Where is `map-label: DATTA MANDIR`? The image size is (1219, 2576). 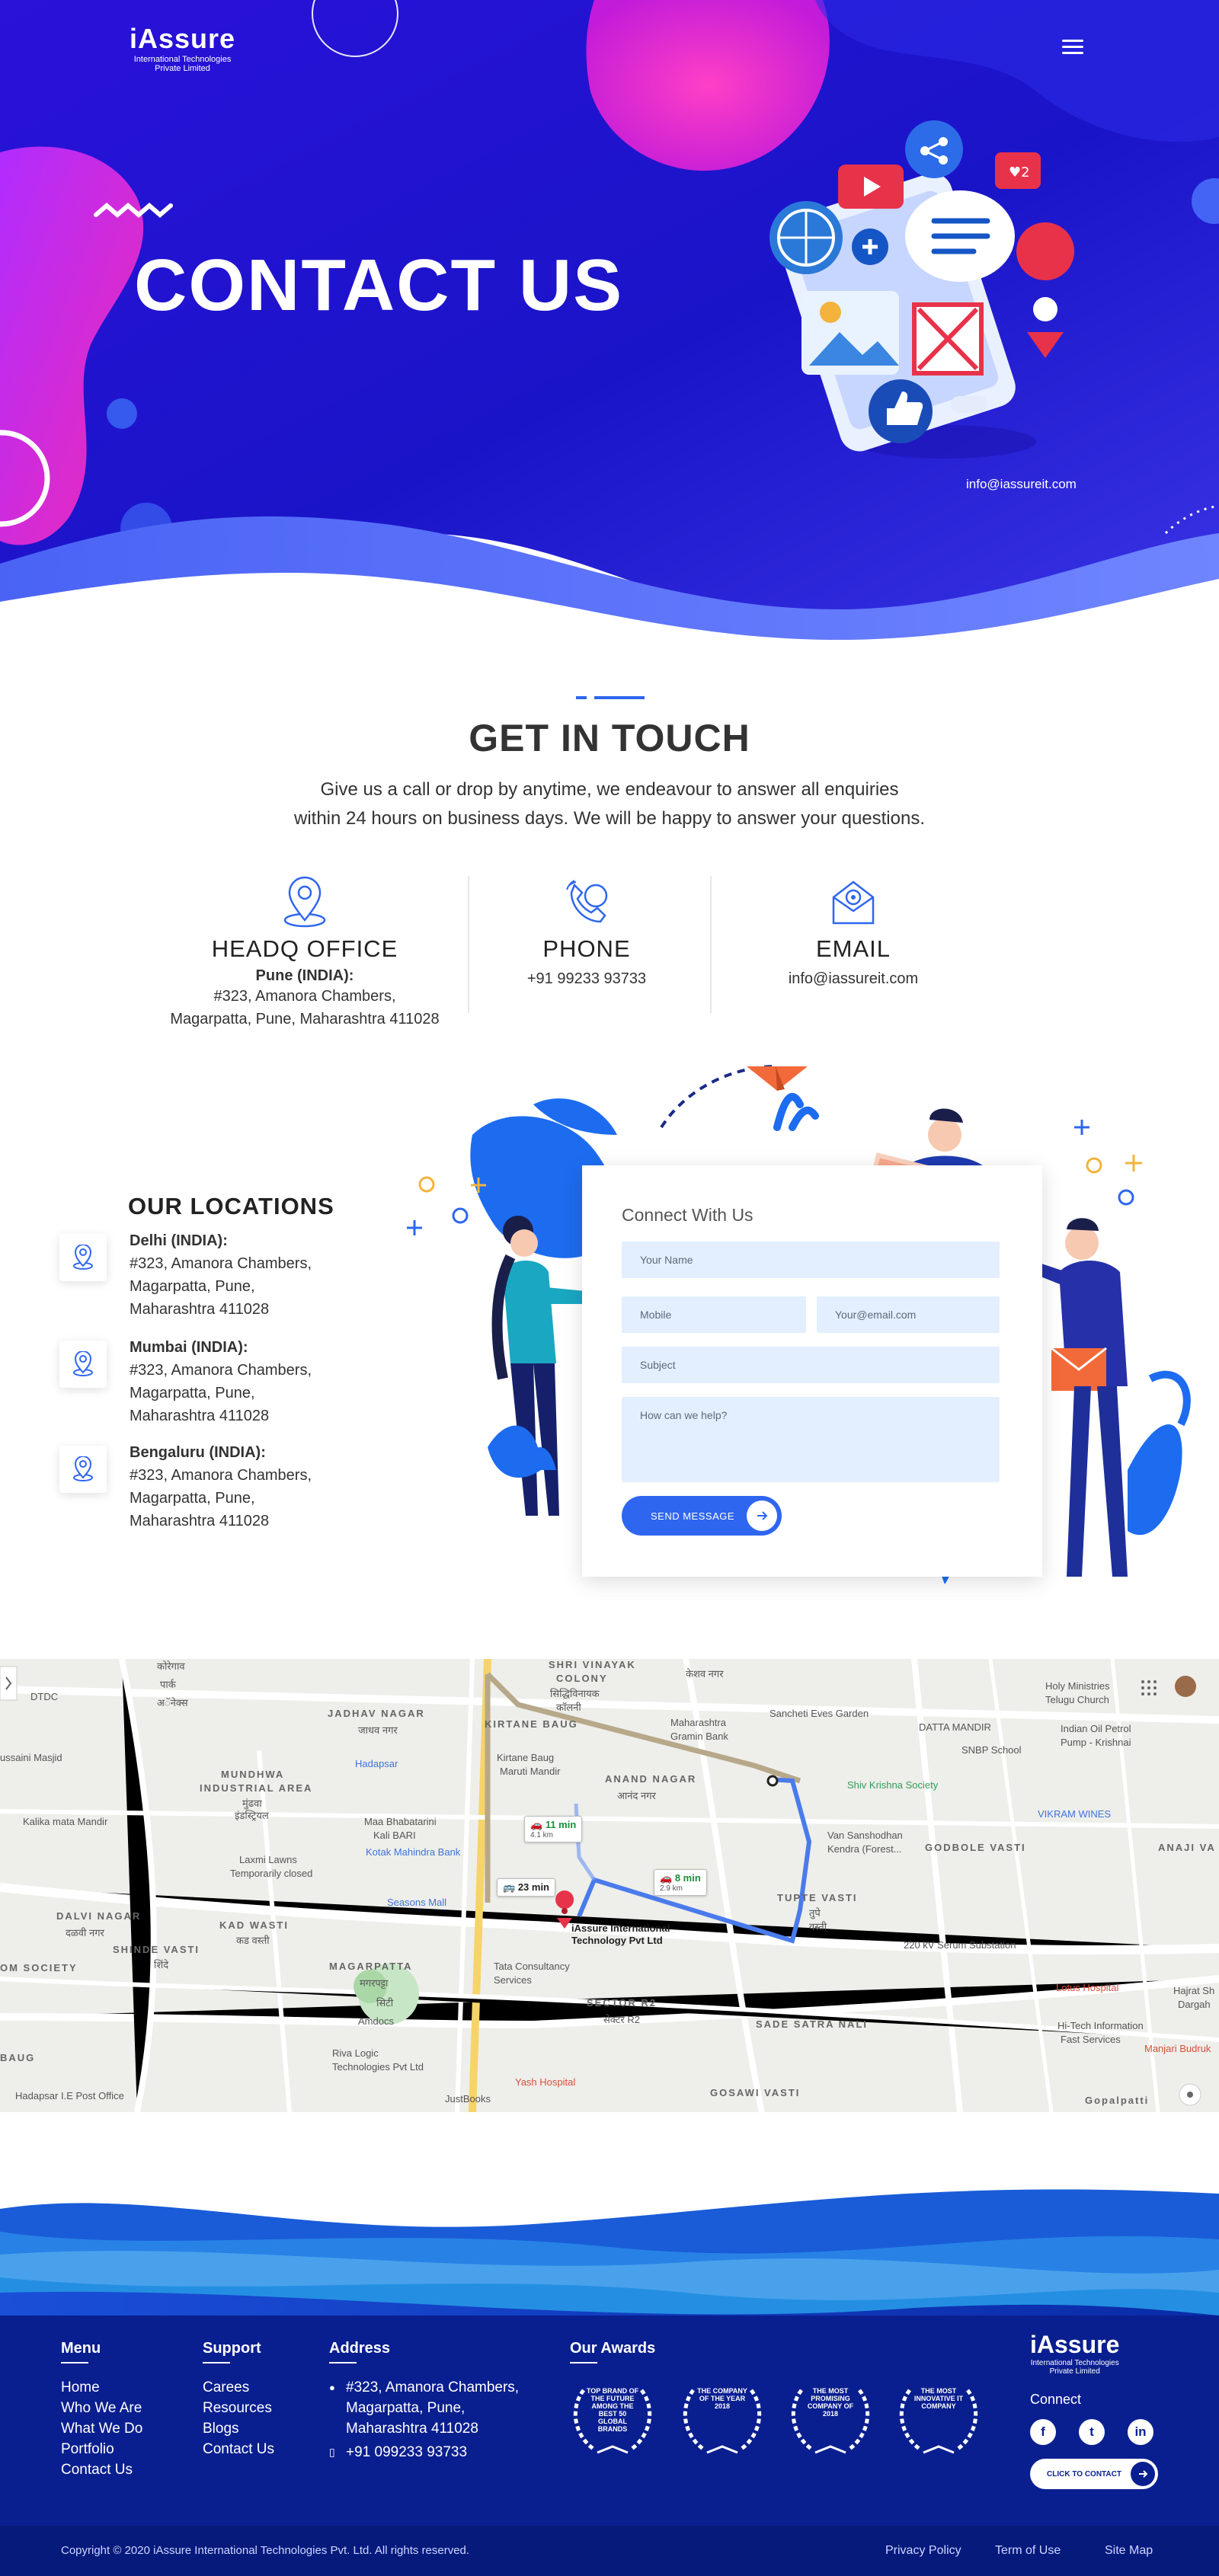 map-label: DATTA MANDIR is located at coordinates (955, 1727).